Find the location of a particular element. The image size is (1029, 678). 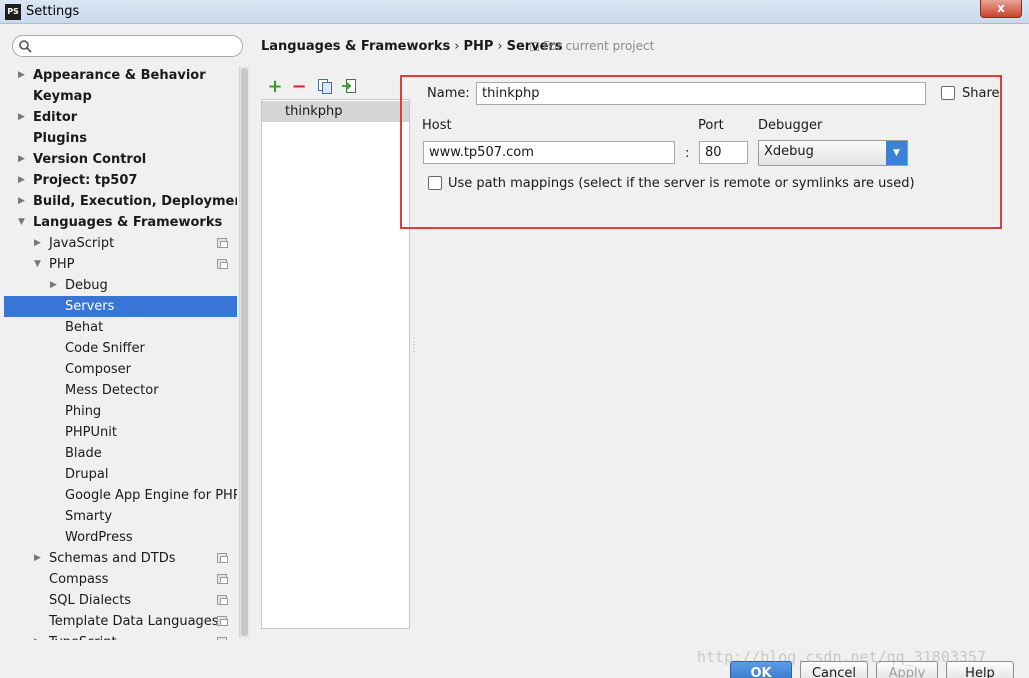

tree-scrollbar is located at coordinates (244, 352).